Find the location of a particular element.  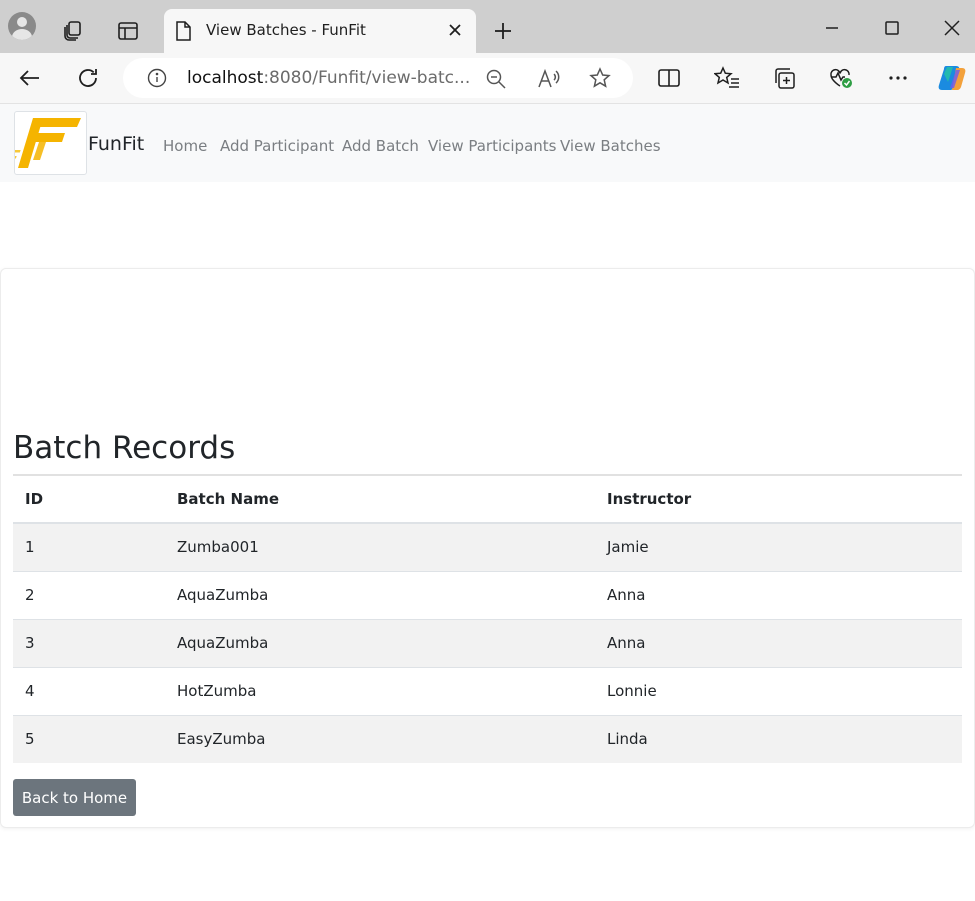

close-tab-icon is located at coordinates (455, 30).